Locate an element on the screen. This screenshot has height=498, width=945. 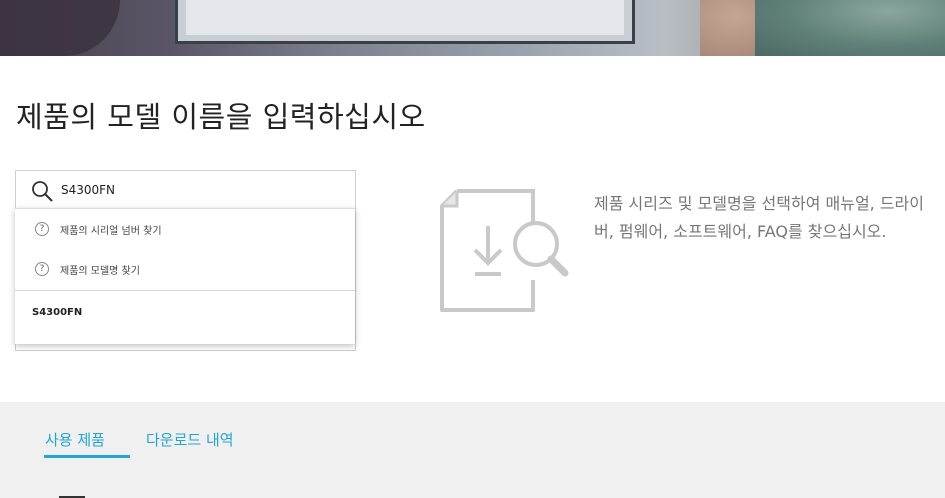
tab-download-history: 다운로드 내역 is located at coordinates (190, 439).